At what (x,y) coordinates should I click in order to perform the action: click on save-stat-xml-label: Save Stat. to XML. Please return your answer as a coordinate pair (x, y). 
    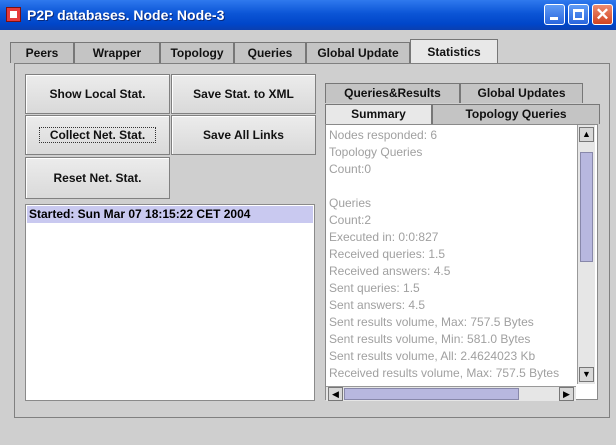
    Looking at the image, I should click on (243, 94).